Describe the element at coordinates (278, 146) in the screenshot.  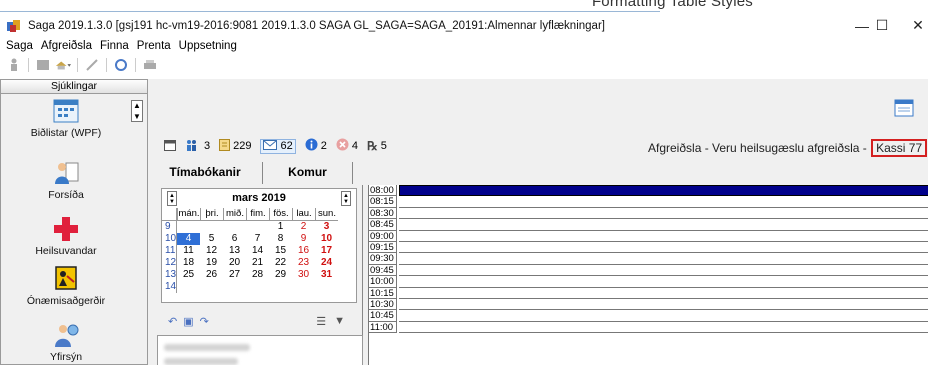
I see `envelope-counter: 62` at that location.